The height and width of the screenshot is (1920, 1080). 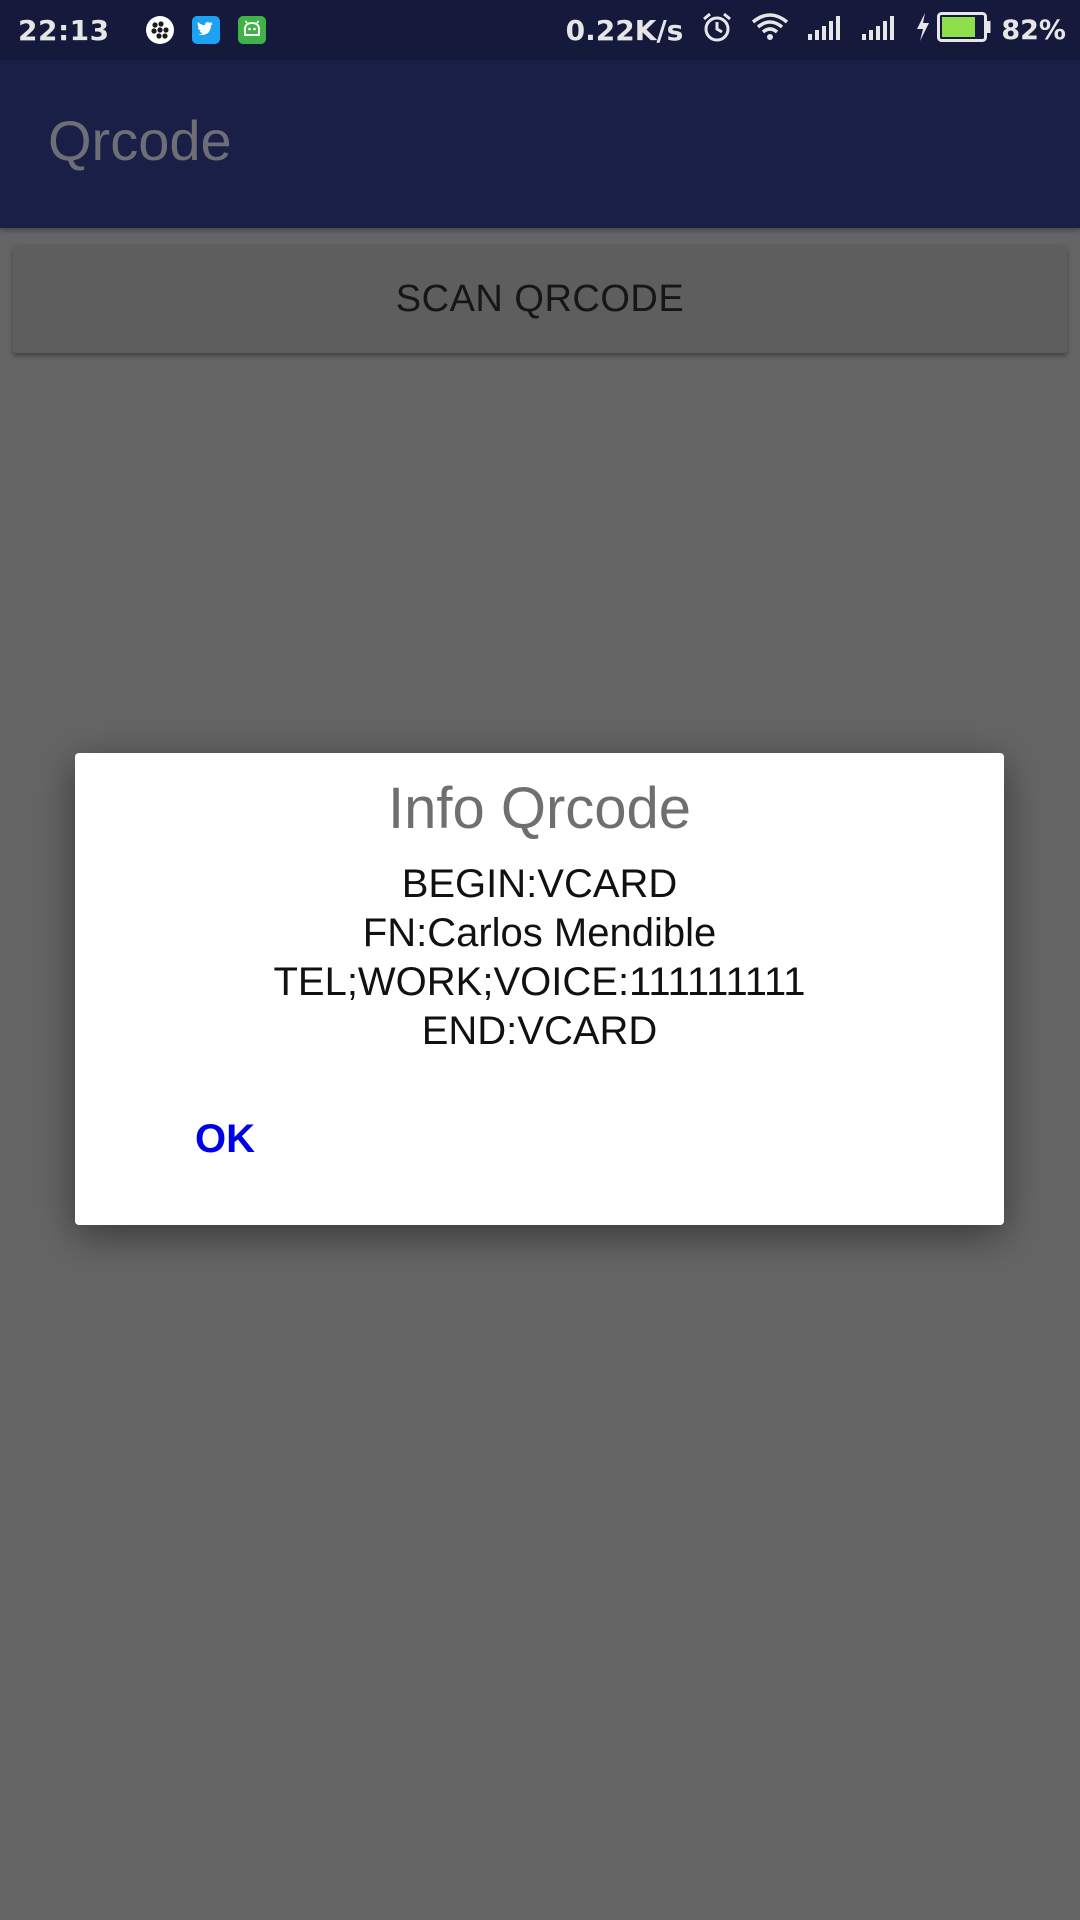 I want to click on battery-icon, so click(x=964, y=30).